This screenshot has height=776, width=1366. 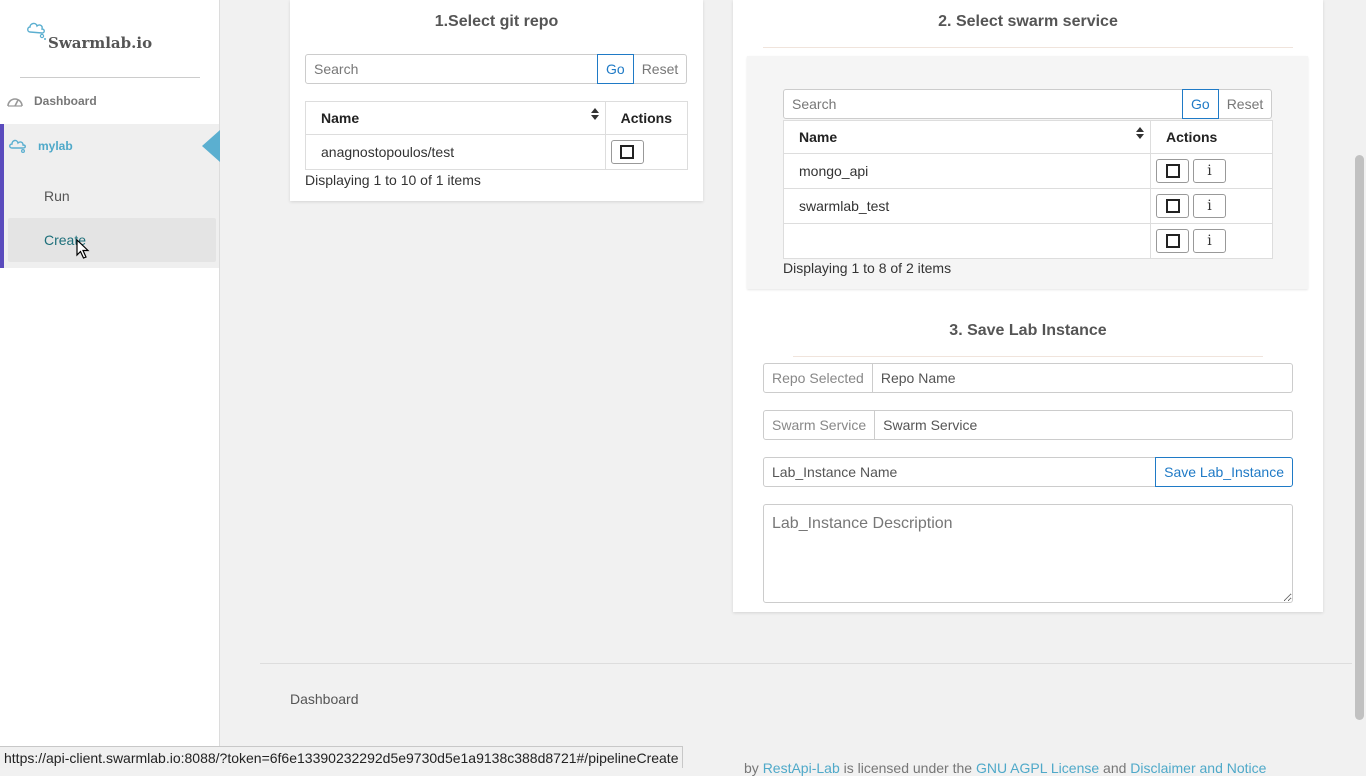 I want to click on brand: Swarmlab.io, so click(x=89, y=37).